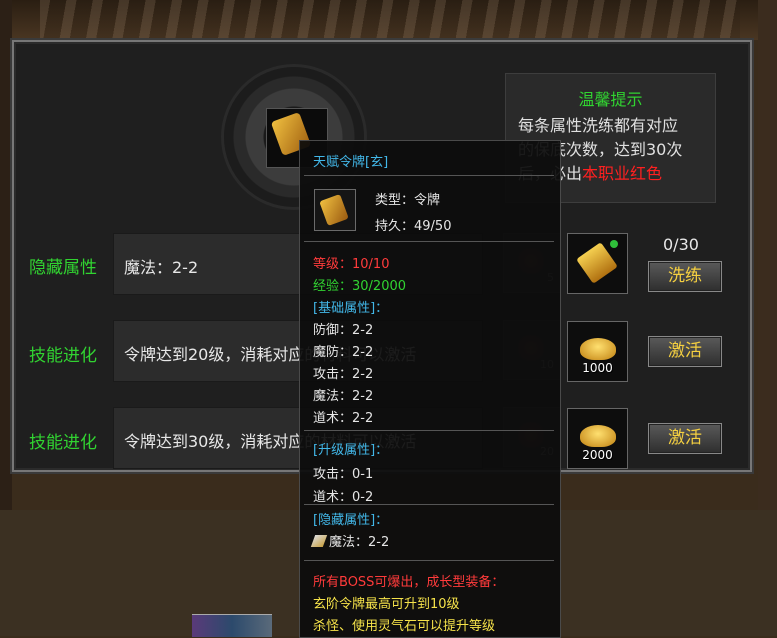 The width and height of the screenshot is (777, 638). Describe the element at coordinates (614, 244) in the screenshot. I see `green-gem-icon` at that location.